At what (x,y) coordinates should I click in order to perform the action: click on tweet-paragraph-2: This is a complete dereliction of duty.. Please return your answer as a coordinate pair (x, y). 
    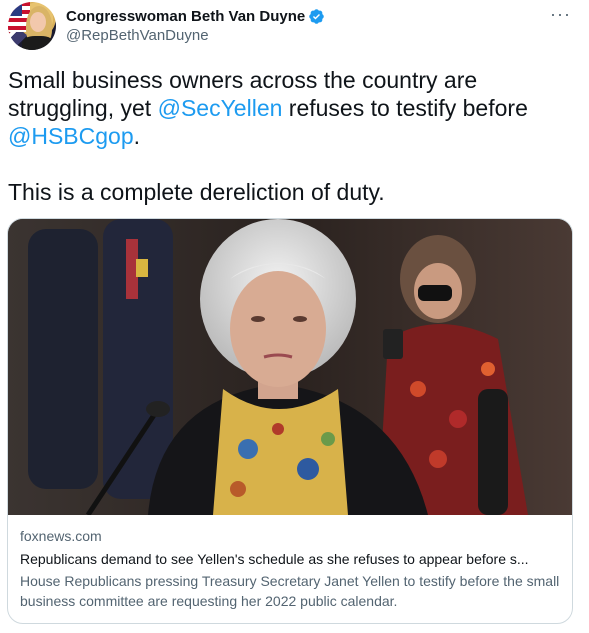
    Looking at the image, I should click on (196, 192).